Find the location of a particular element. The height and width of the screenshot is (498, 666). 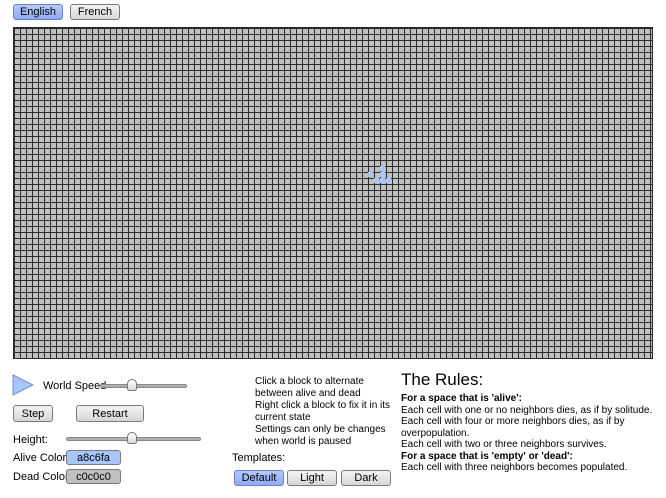

template-light-button: Light is located at coordinates (312, 478).